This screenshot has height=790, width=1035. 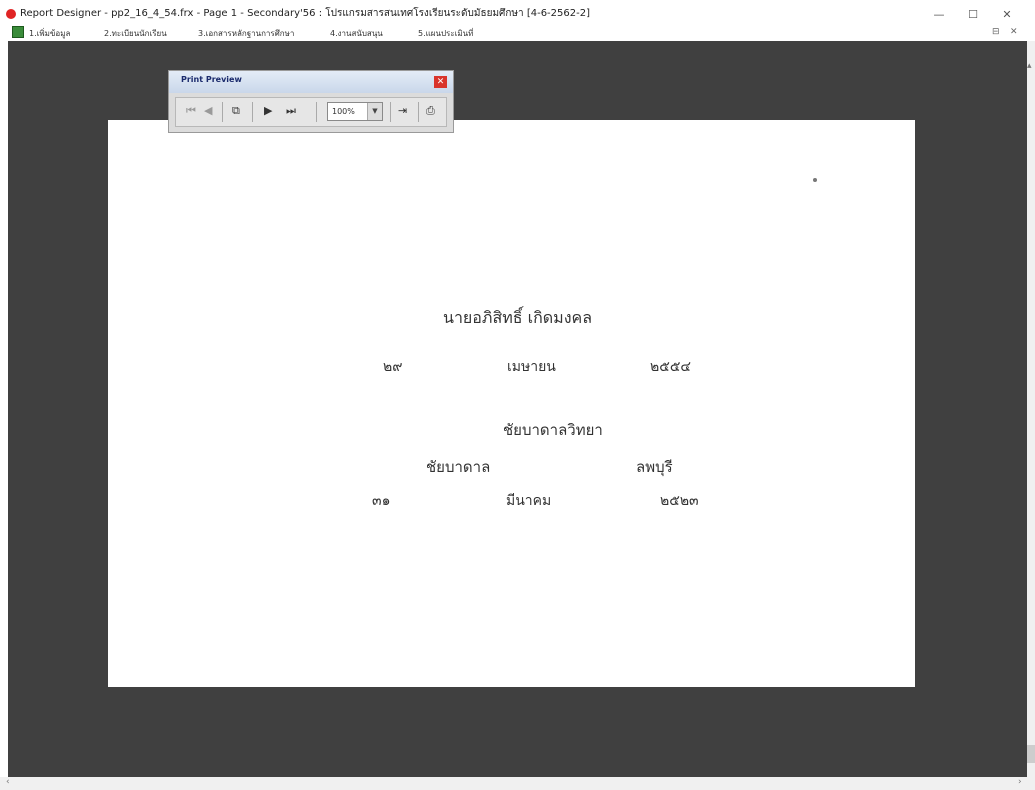 What do you see at coordinates (402, 110) in the screenshot?
I see `exit-icon: ⇥` at bounding box center [402, 110].